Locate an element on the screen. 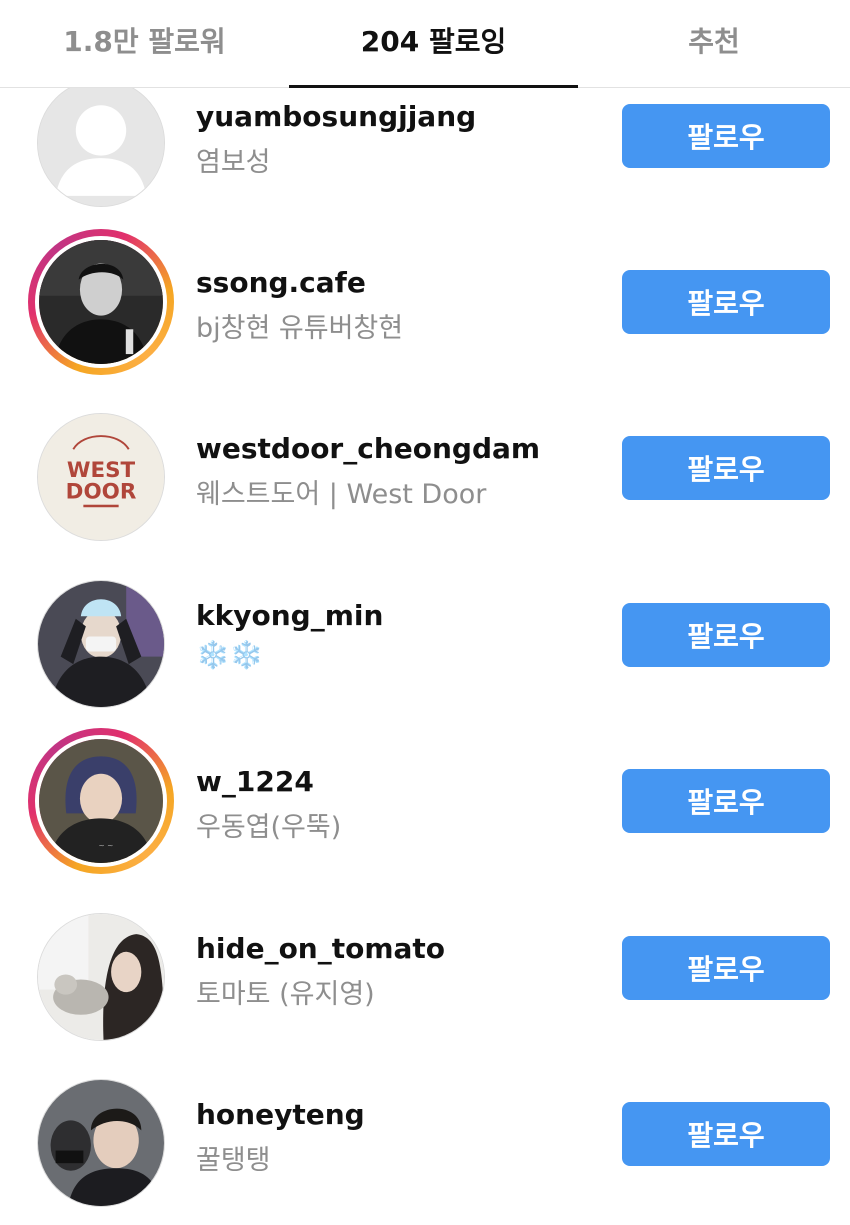 The width and height of the screenshot is (850, 1225). profile-photo: ~ ~ is located at coordinates (101, 801).